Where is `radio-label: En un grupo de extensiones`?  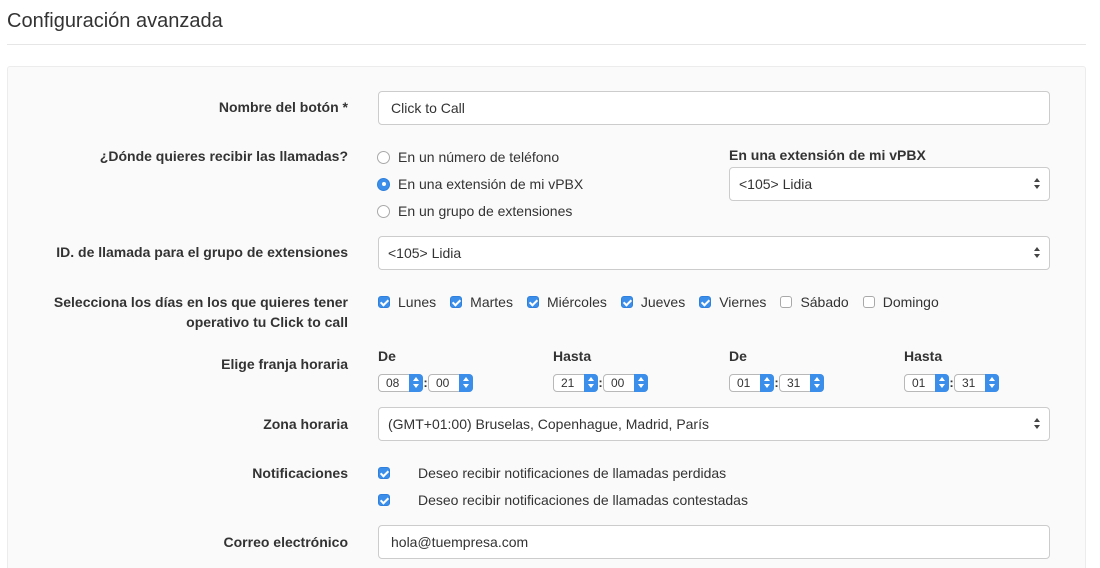 radio-label: En un grupo de extensiones is located at coordinates (485, 211).